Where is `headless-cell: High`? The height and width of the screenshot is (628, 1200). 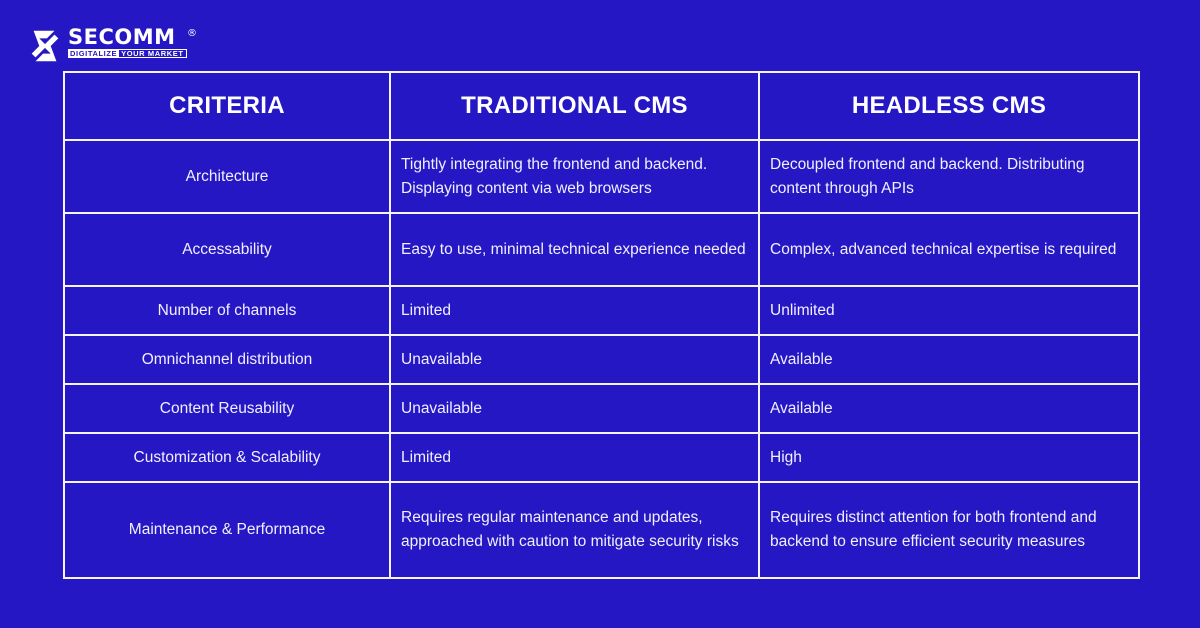 headless-cell: High is located at coordinates (949, 457).